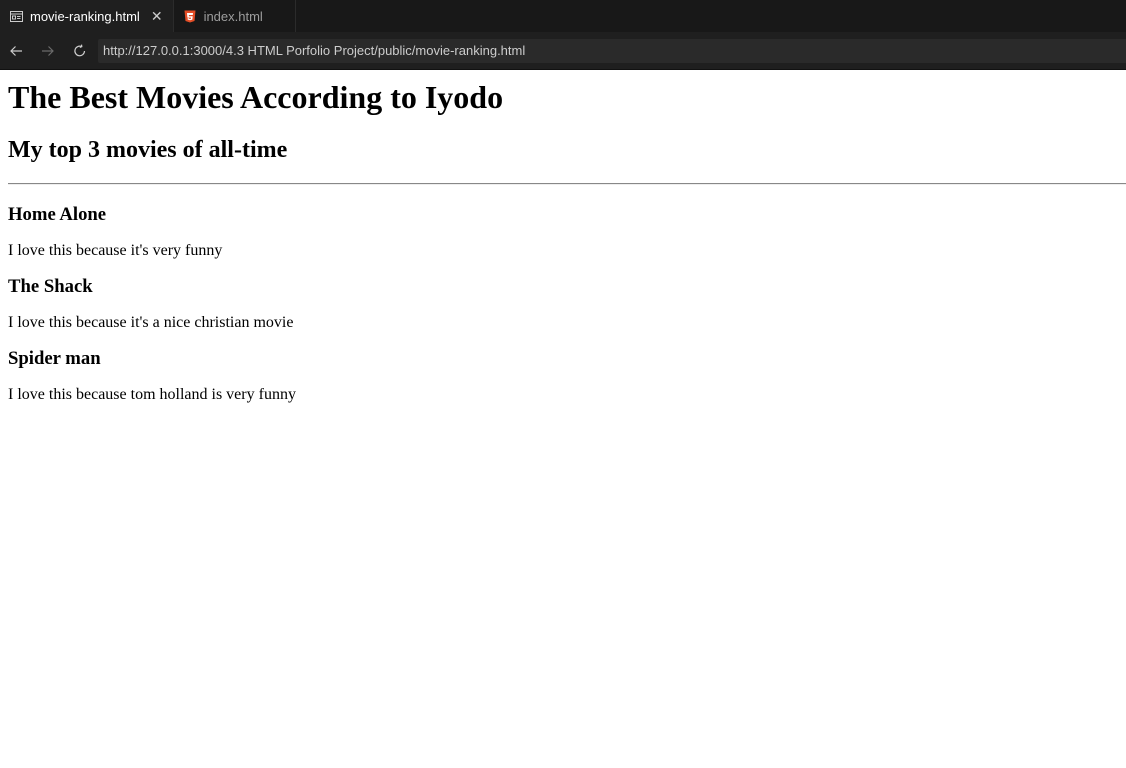  I want to click on tab-label: index.html, so click(233, 16).